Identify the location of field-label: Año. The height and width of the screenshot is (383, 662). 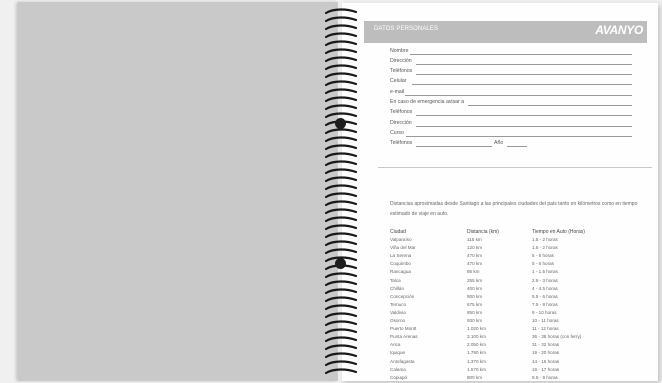
(499, 143).